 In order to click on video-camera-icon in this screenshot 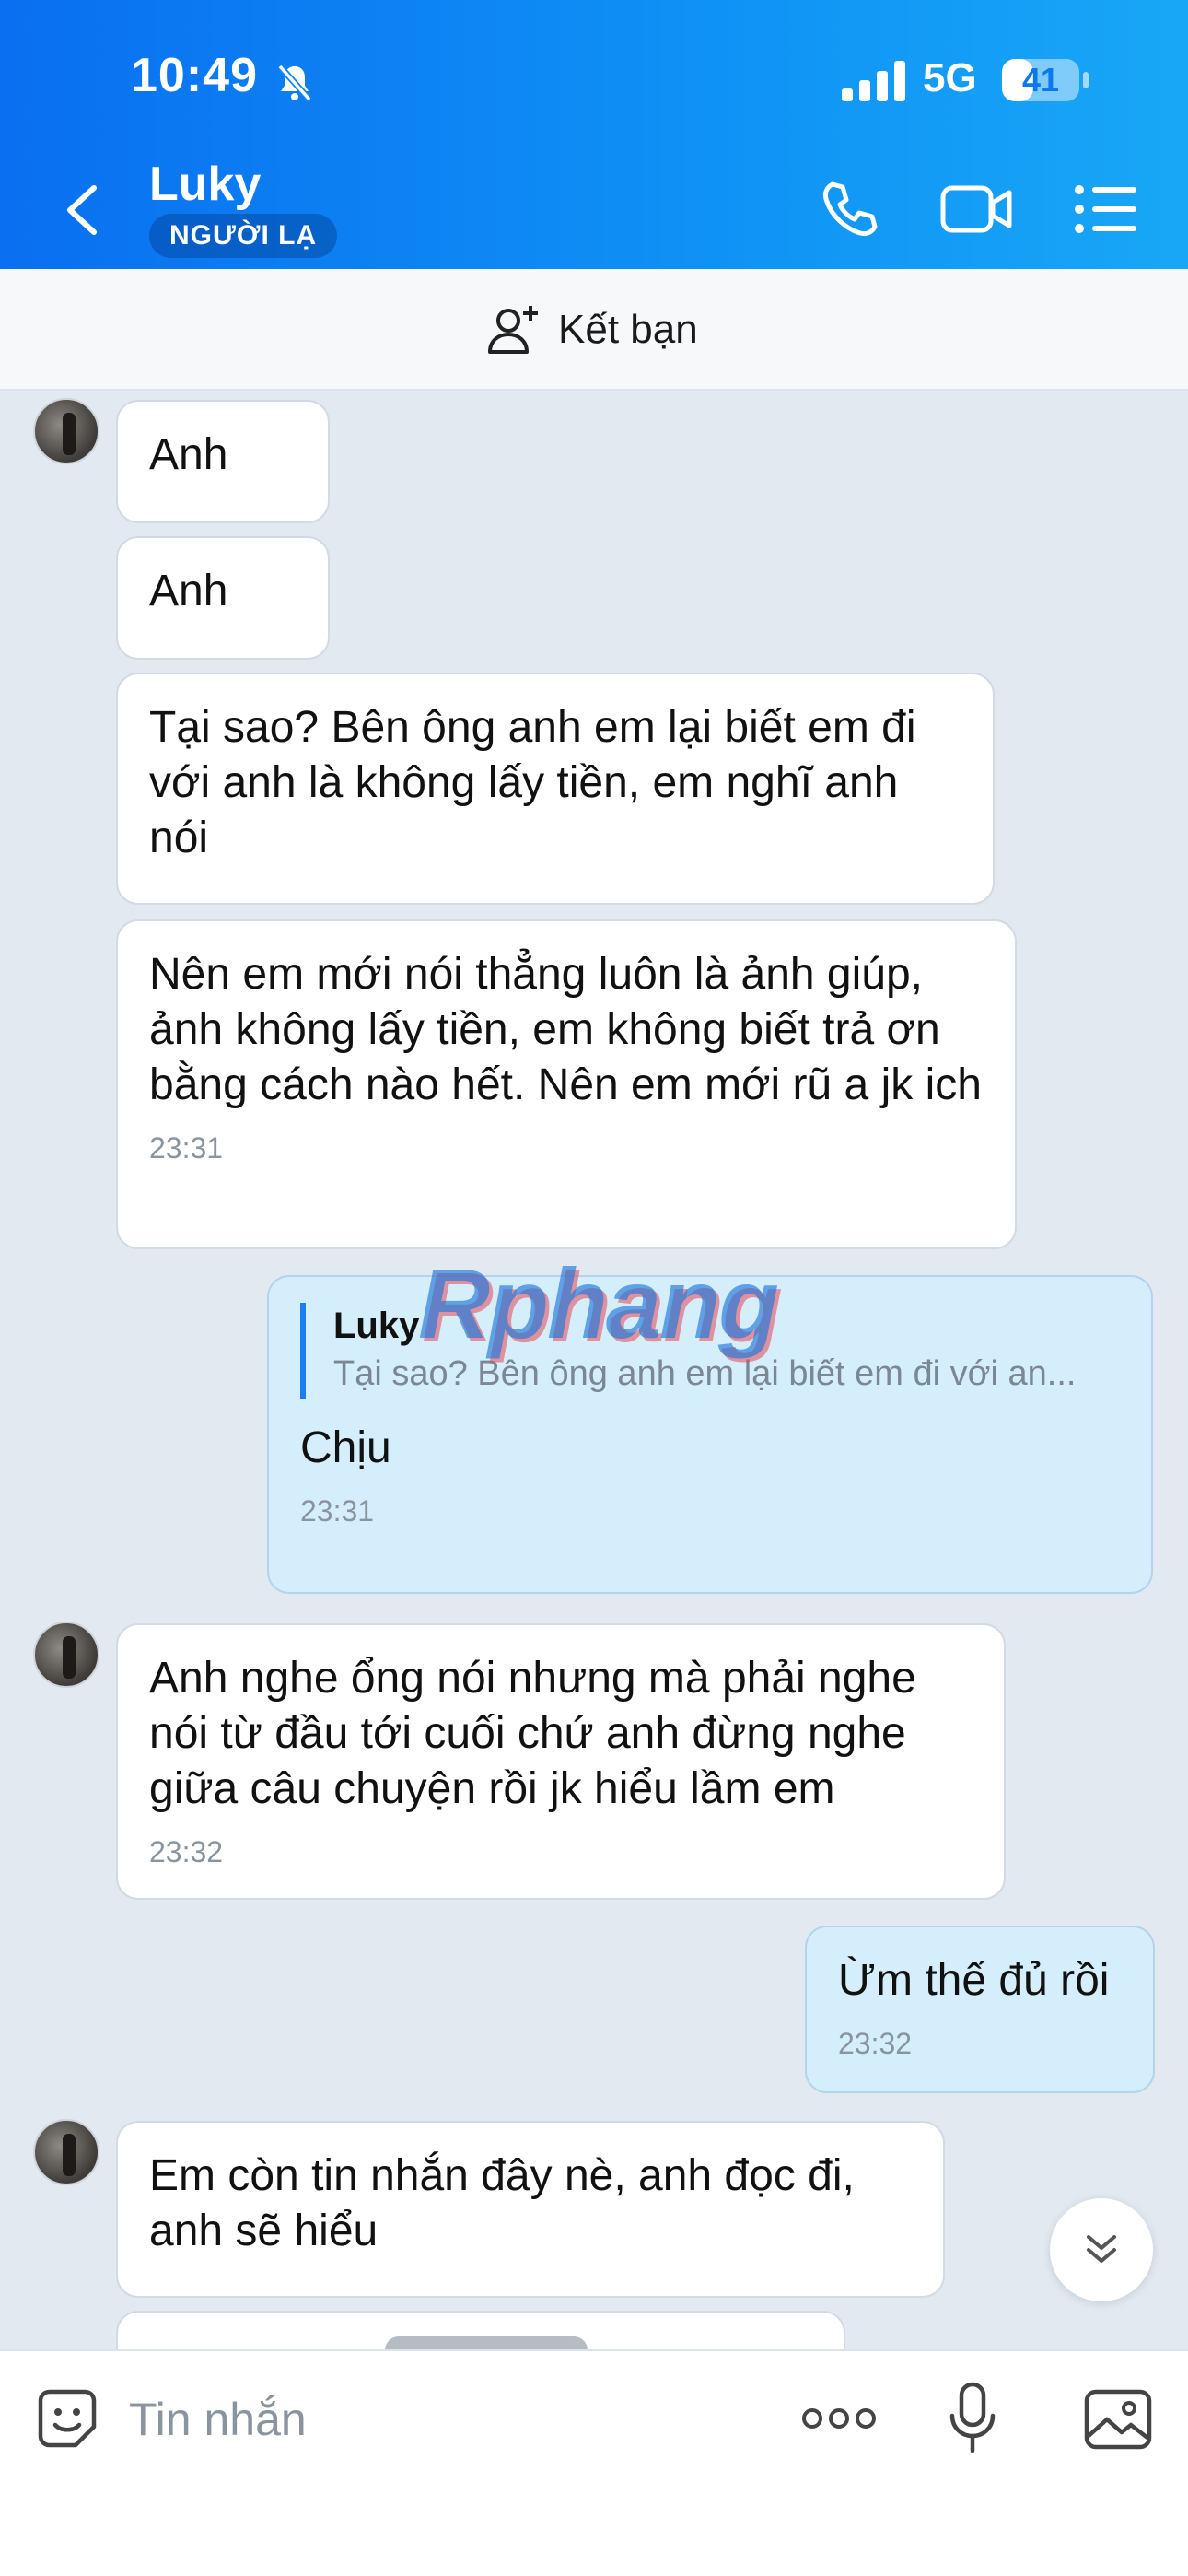, I will do `click(976, 209)`.